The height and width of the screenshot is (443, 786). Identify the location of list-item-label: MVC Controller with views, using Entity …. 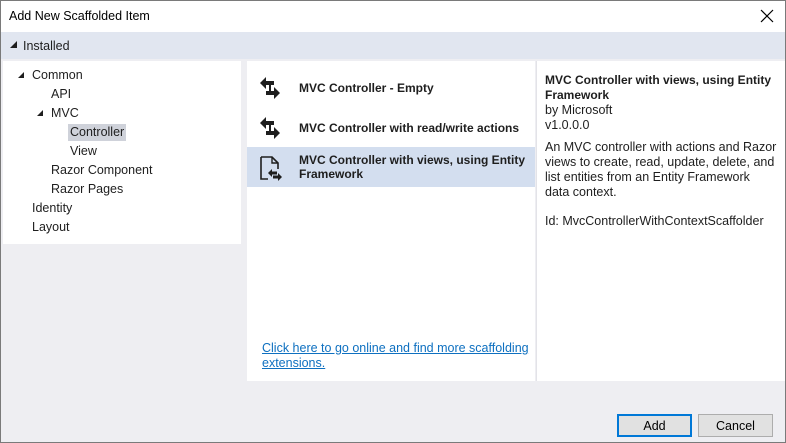
(412, 167).